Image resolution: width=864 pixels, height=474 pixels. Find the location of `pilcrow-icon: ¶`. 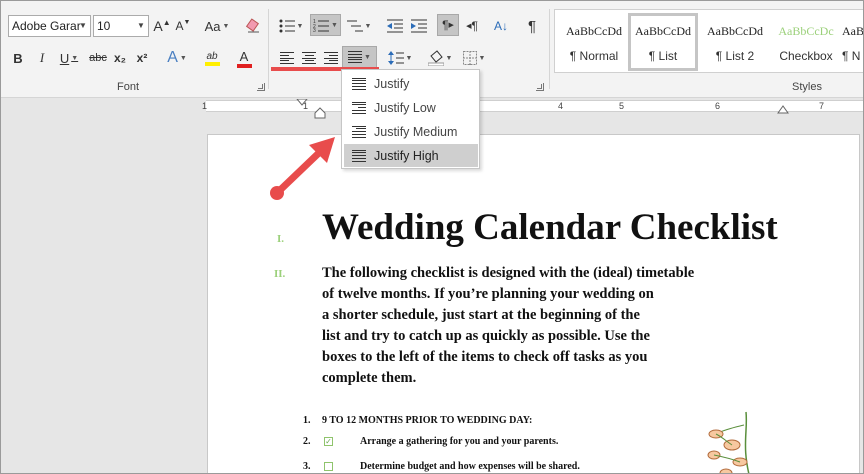

pilcrow-icon: ¶ is located at coordinates (532, 26).